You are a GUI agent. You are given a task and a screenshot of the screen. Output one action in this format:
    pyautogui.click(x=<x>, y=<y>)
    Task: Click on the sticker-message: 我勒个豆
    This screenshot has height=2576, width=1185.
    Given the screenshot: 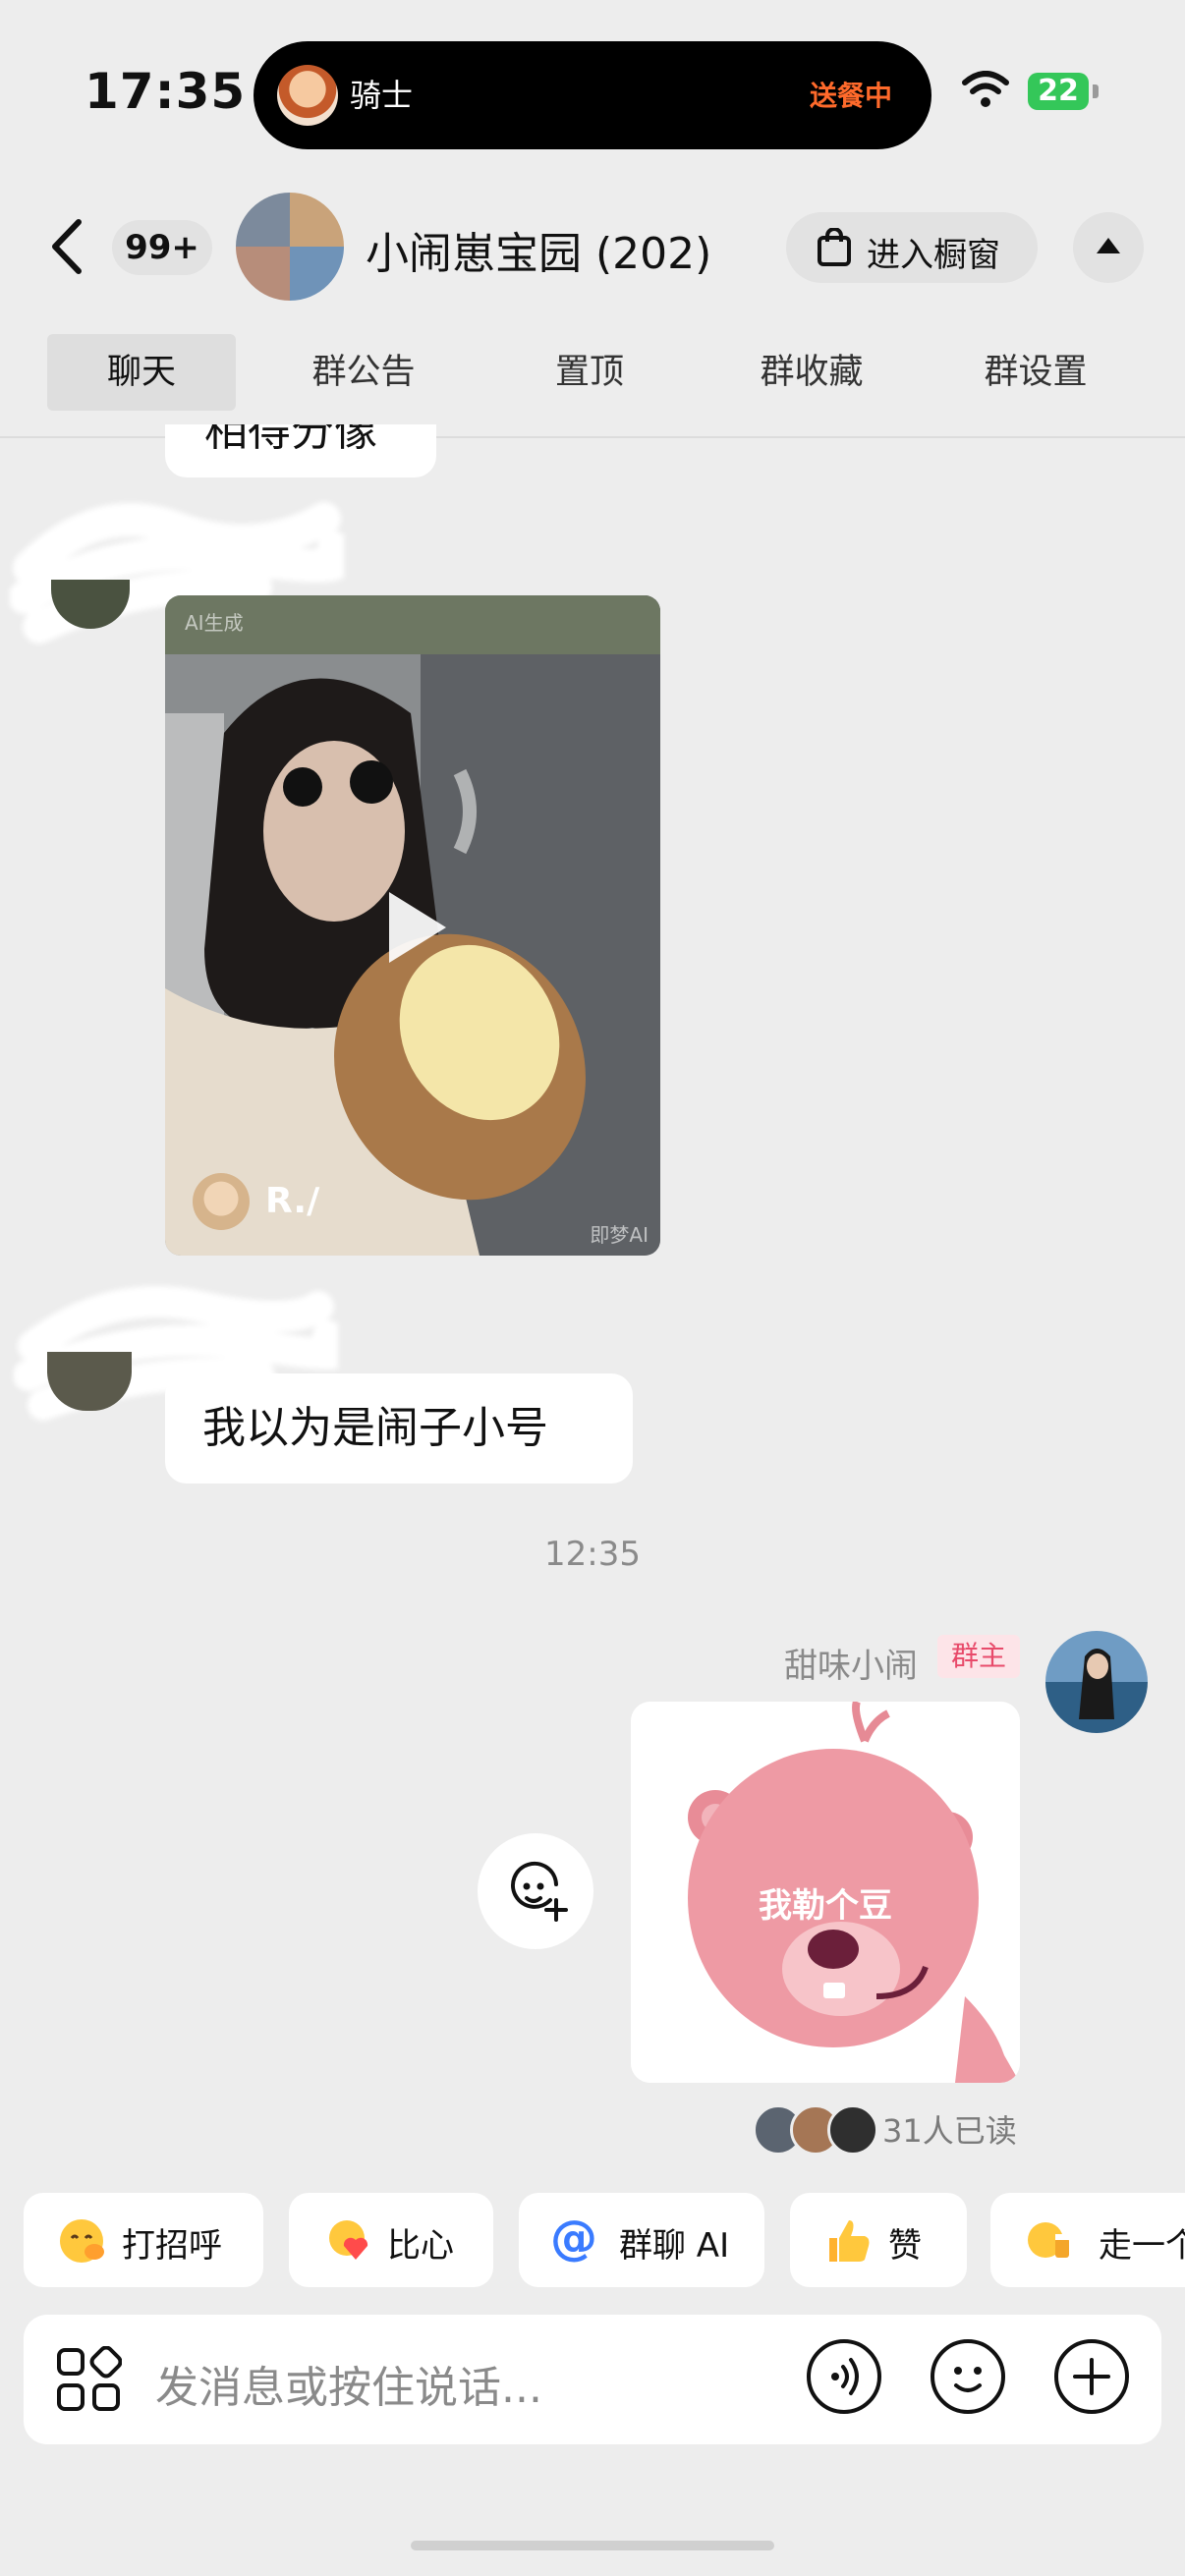 What is the action you would take?
    pyautogui.click(x=826, y=1892)
    